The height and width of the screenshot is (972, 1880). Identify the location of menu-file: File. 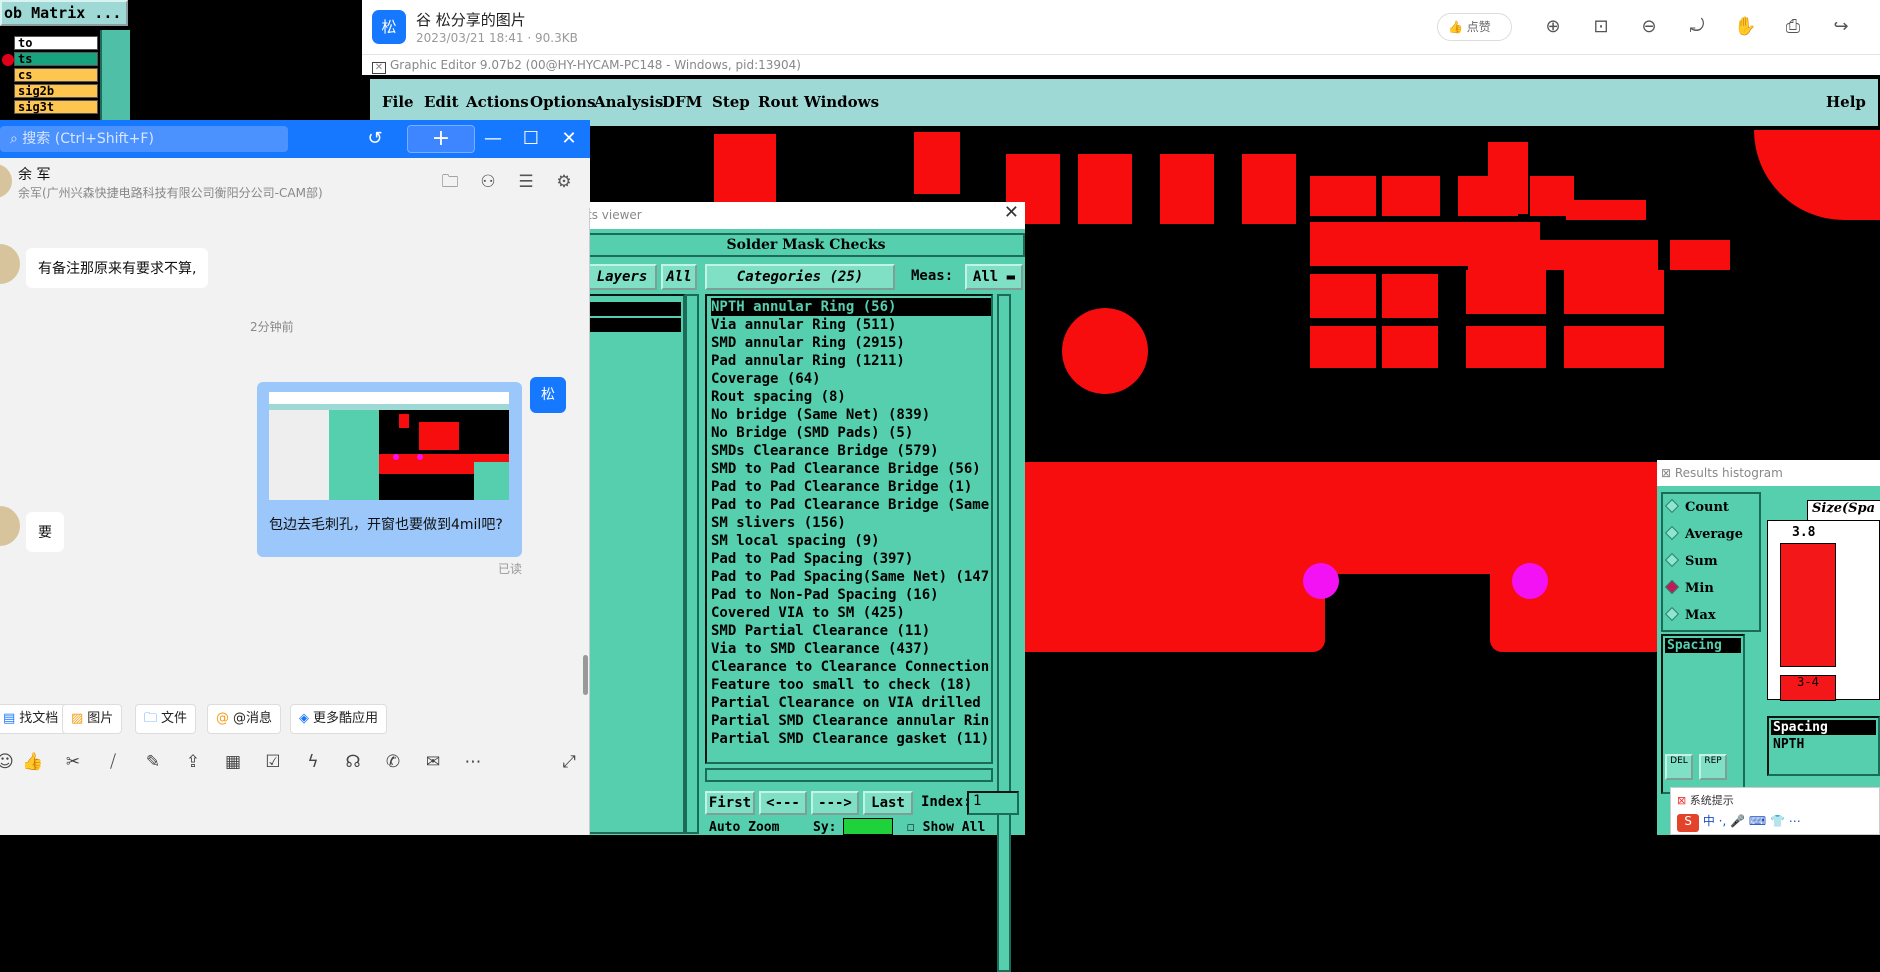
(398, 102).